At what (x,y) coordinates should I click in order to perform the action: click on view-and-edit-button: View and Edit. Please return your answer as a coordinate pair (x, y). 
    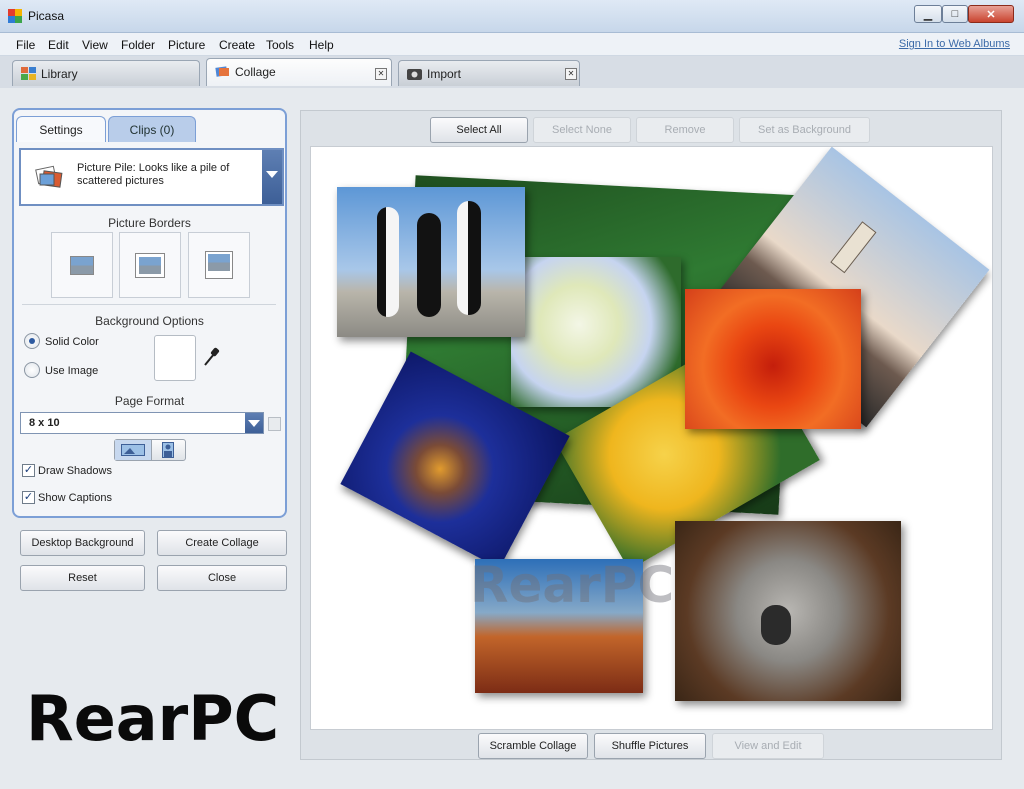
    Looking at the image, I should click on (768, 746).